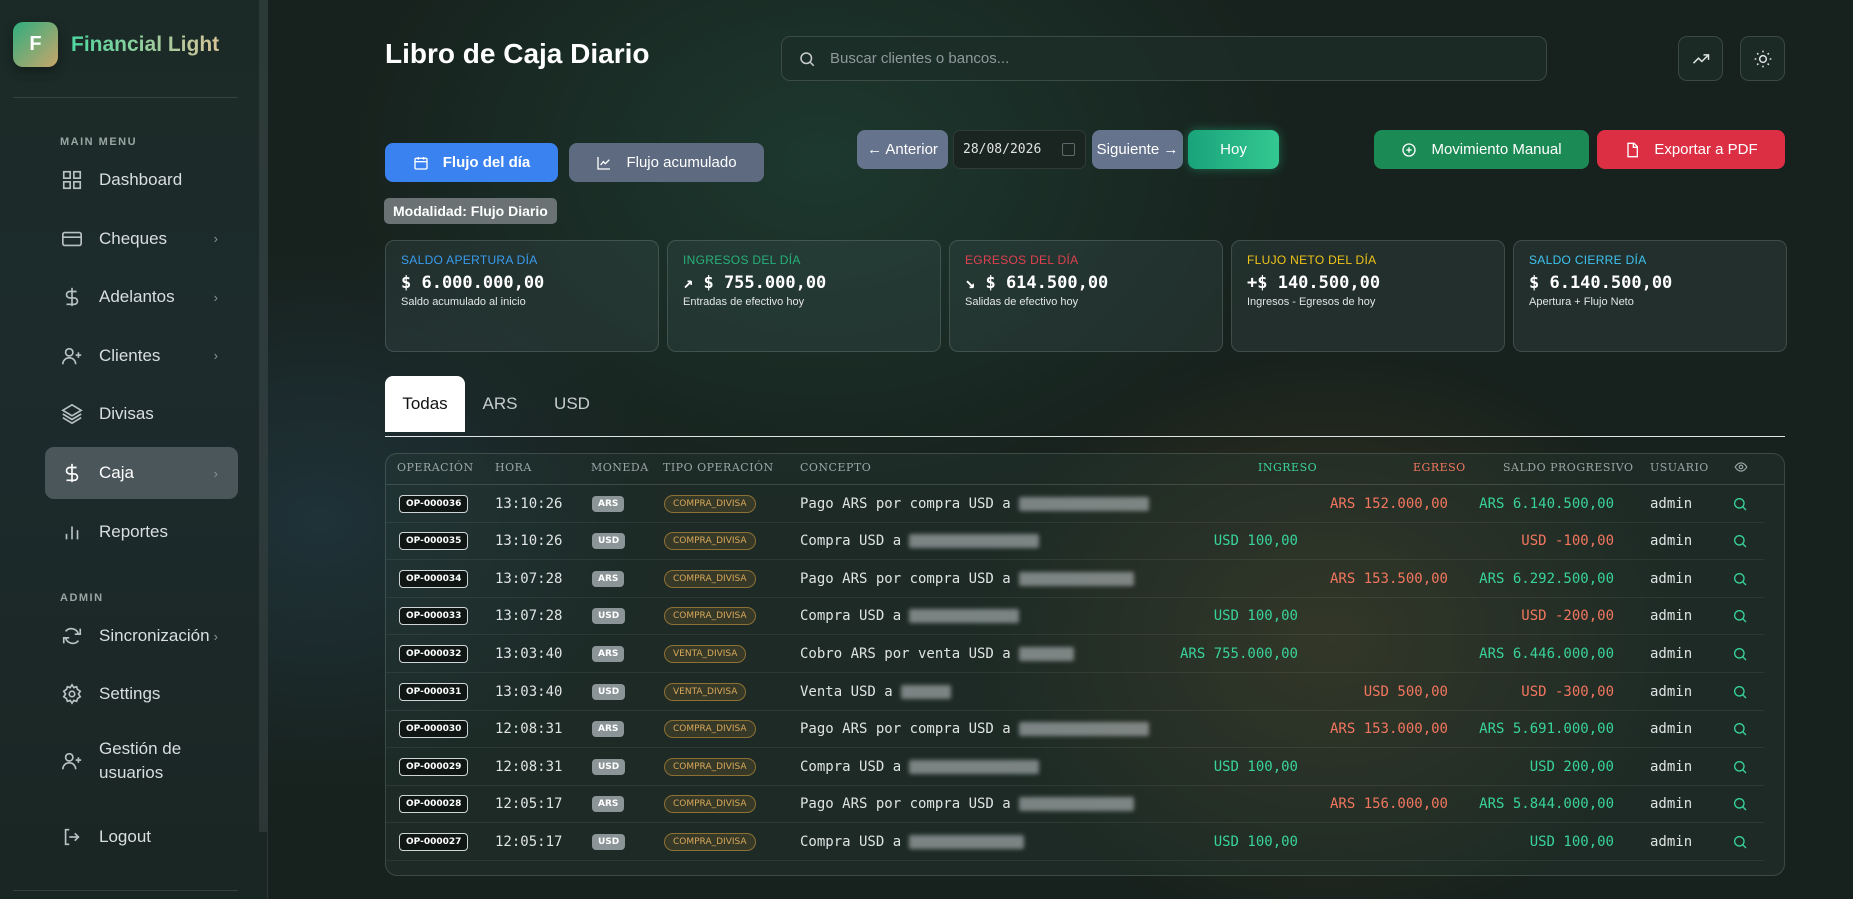 This screenshot has height=899, width=1853. What do you see at coordinates (425, 404) in the screenshot?
I see `tab-todas: Todas` at bounding box center [425, 404].